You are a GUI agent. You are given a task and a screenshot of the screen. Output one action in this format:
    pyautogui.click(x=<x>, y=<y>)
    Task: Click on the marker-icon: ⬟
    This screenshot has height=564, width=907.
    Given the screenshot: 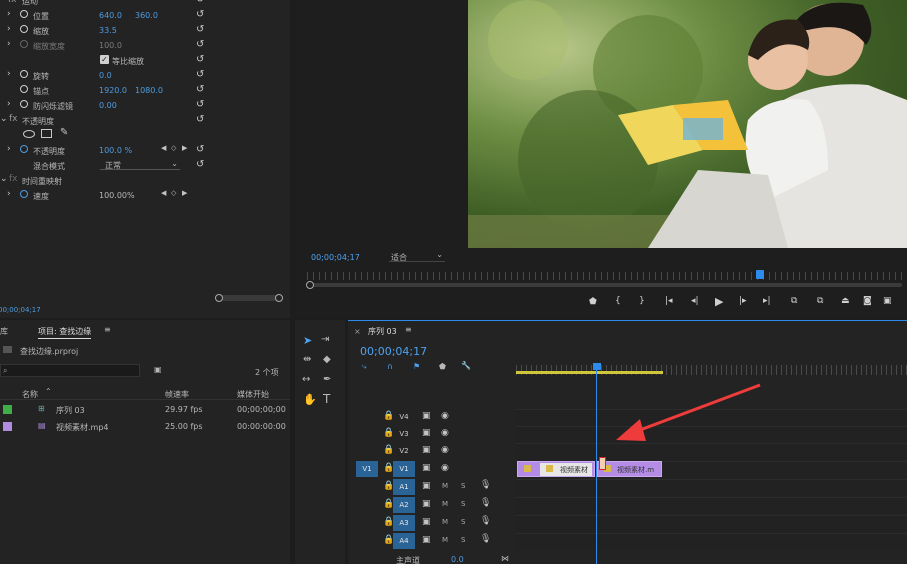 What is the action you would take?
    pyautogui.click(x=442, y=366)
    